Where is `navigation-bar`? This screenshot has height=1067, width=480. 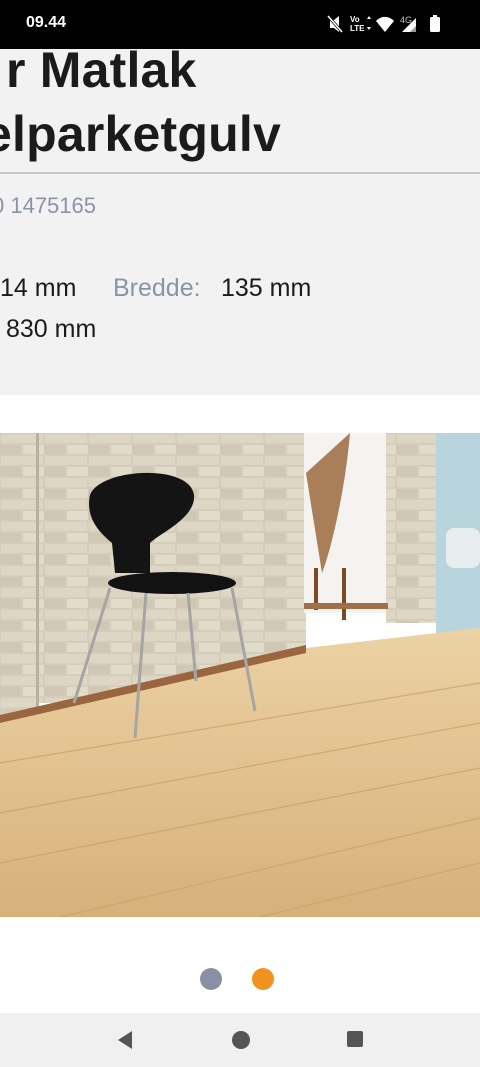
navigation-bar is located at coordinates (240, 1040).